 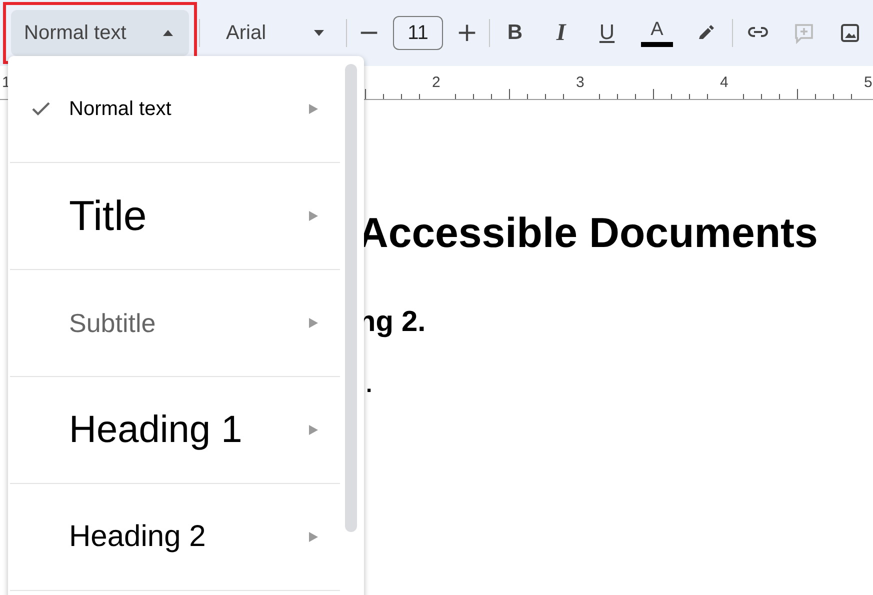 I want to click on document-text: ., so click(x=369, y=385).